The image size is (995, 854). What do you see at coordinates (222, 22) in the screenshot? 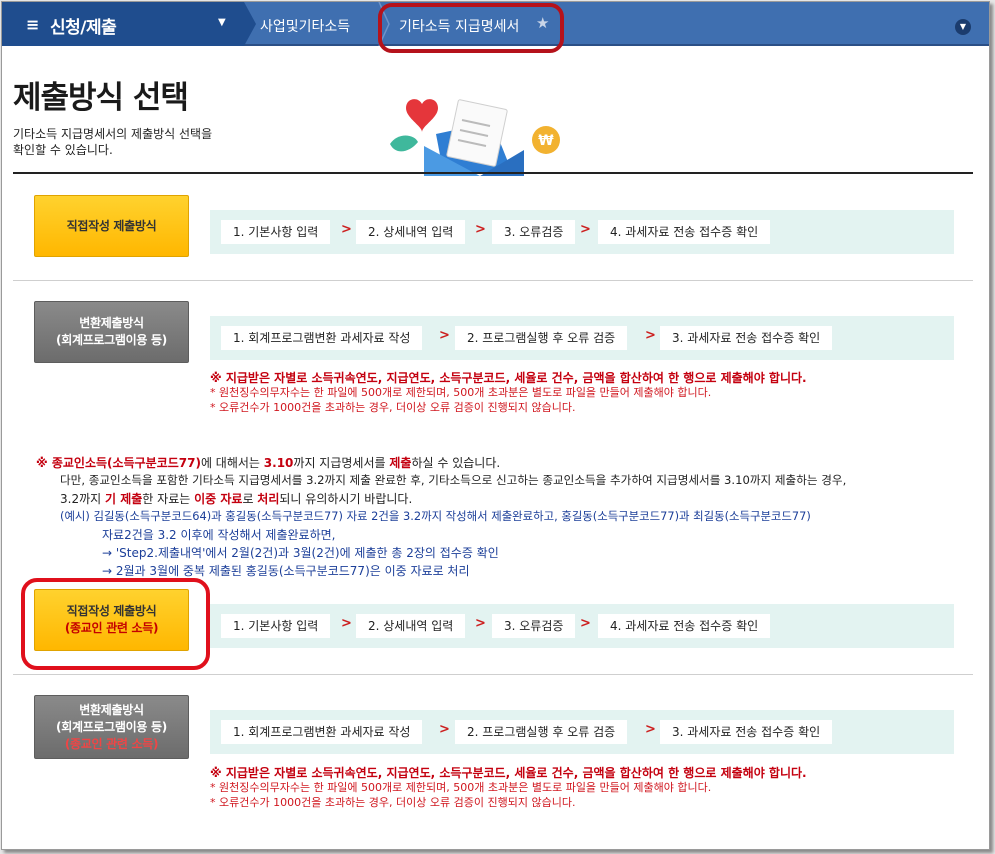
I see `caret-down-icon: ▼` at bounding box center [222, 22].